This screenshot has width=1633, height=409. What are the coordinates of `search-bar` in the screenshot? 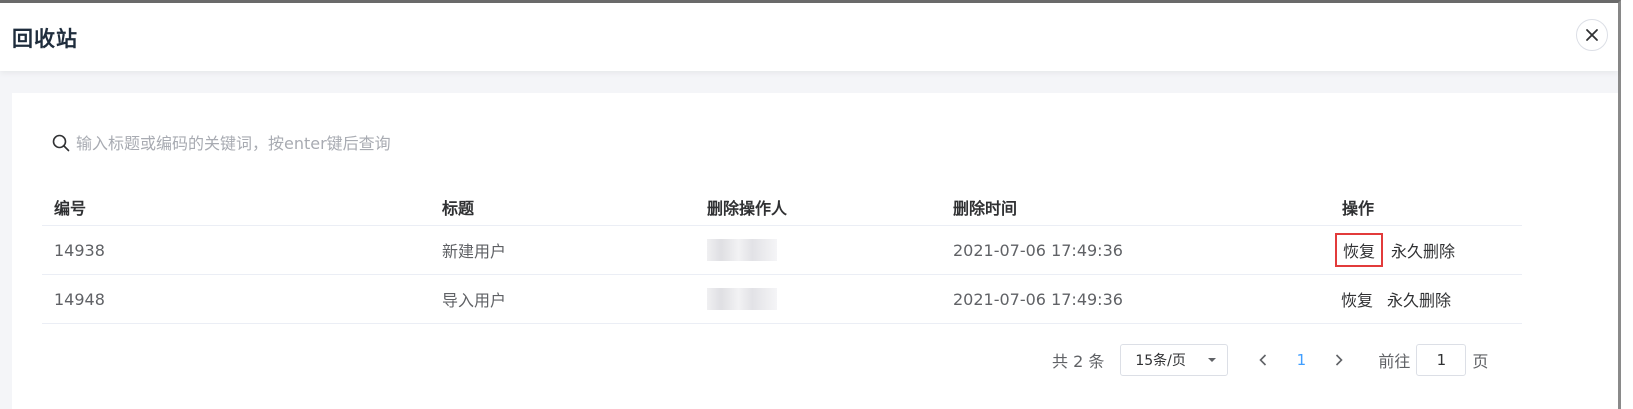 It's located at (352, 143).